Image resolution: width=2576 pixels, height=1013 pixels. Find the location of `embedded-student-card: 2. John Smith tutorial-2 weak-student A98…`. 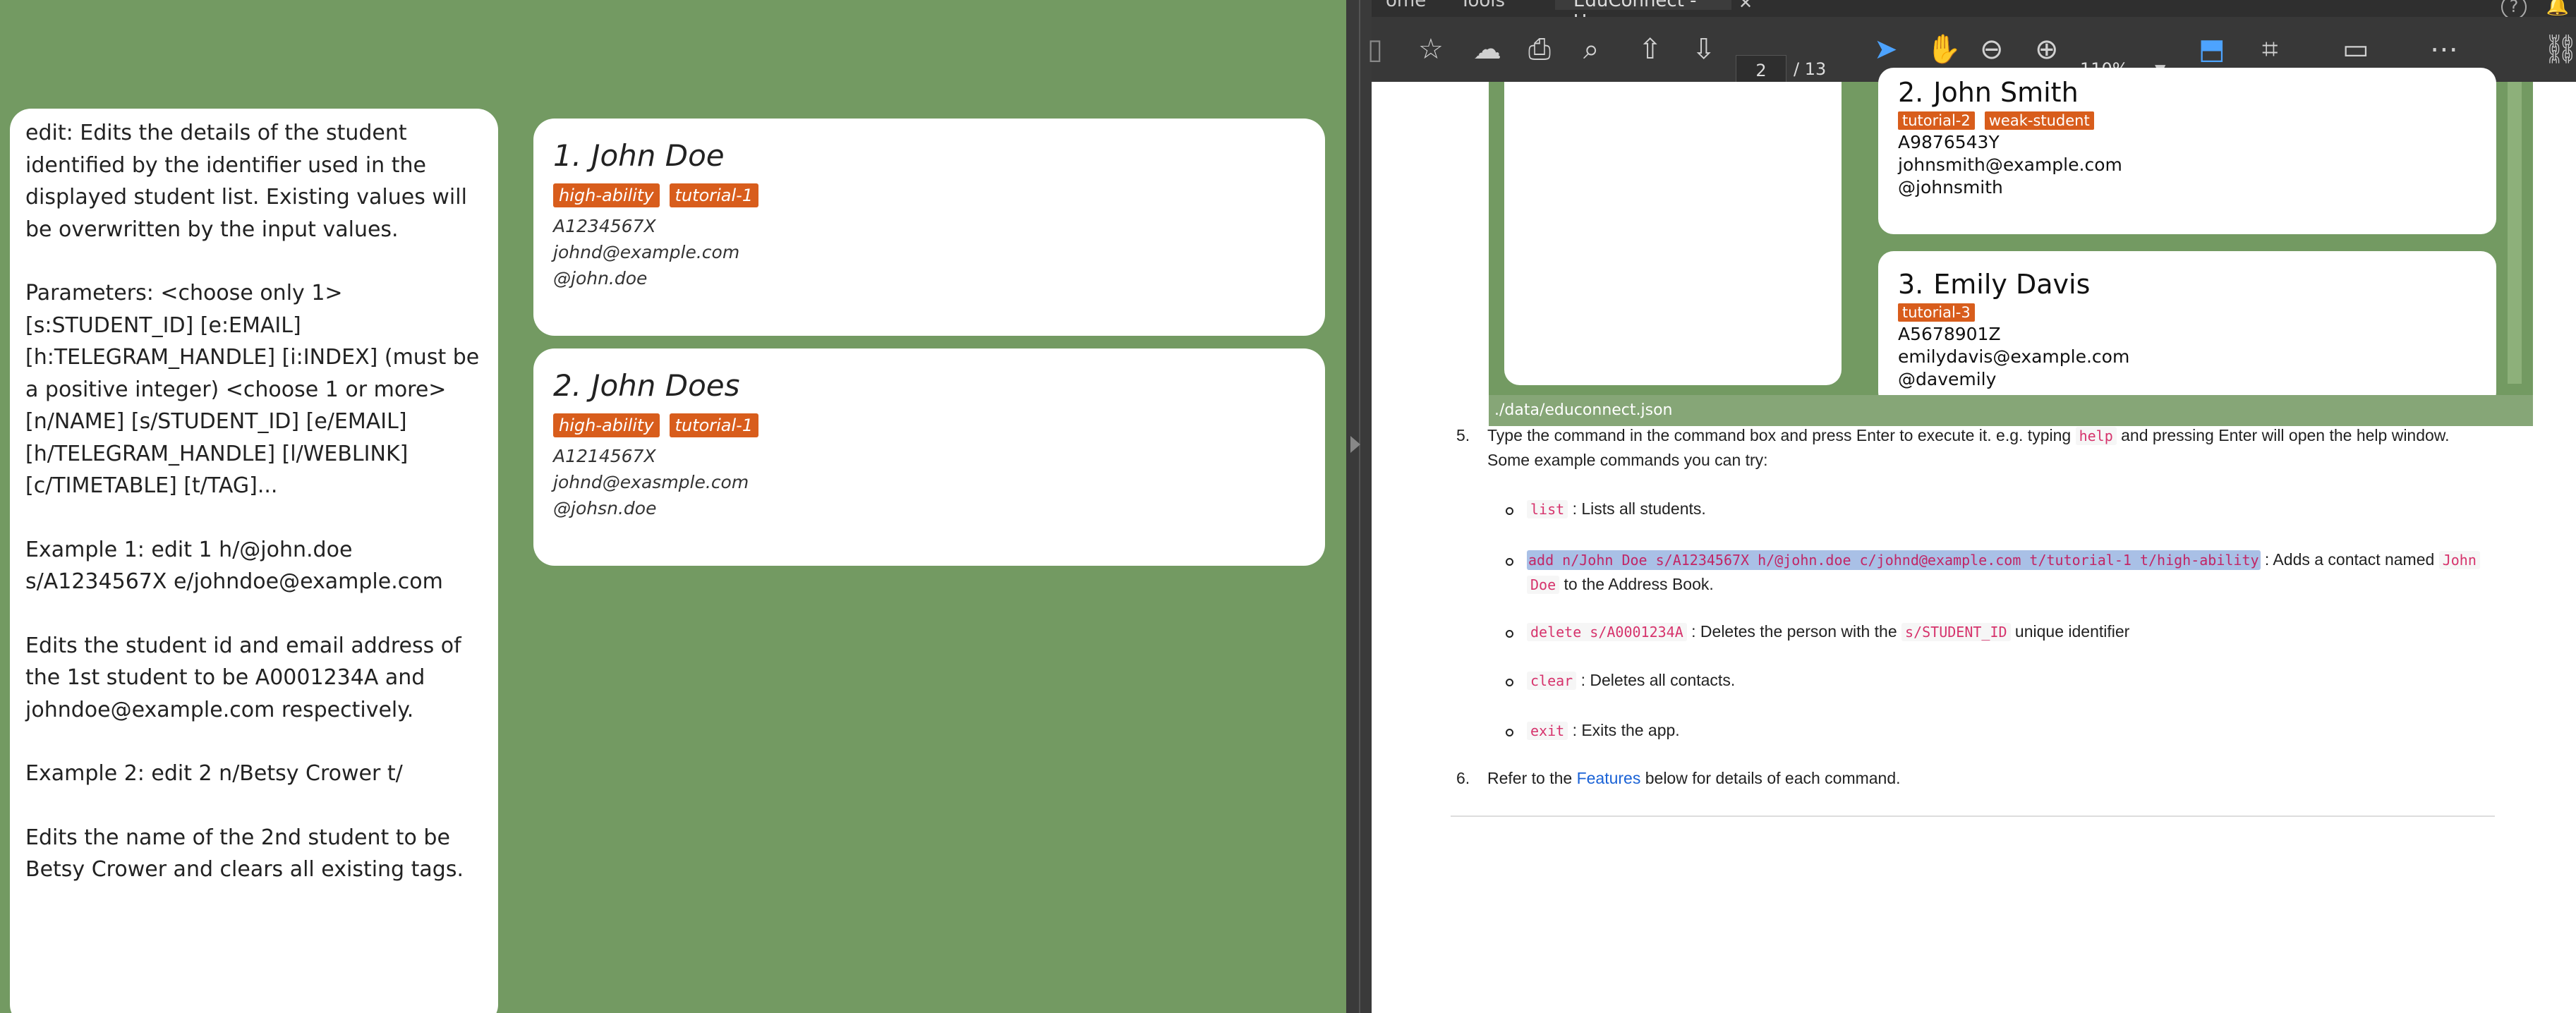

embedded-student-card: 2. John Smith tutorial-2 weak-student A98… is located at coordinates (2187, 151).